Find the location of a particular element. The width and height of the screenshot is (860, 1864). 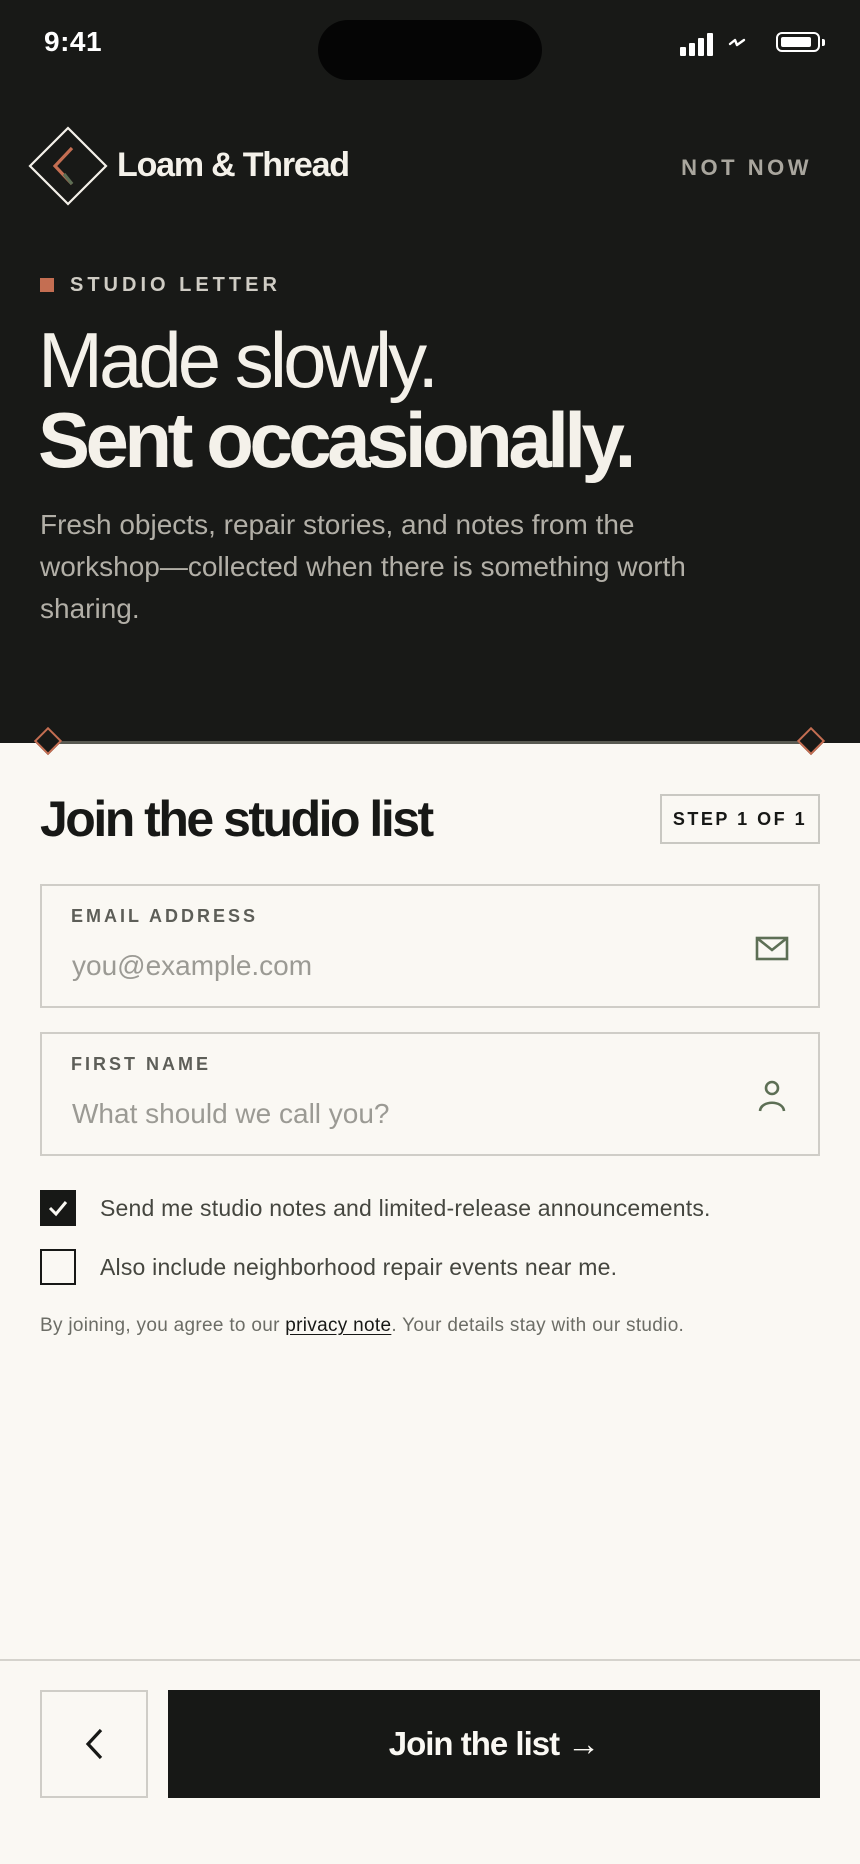

headline: Made slowly. Sent occasionally. is located at coordinates (438, 400).